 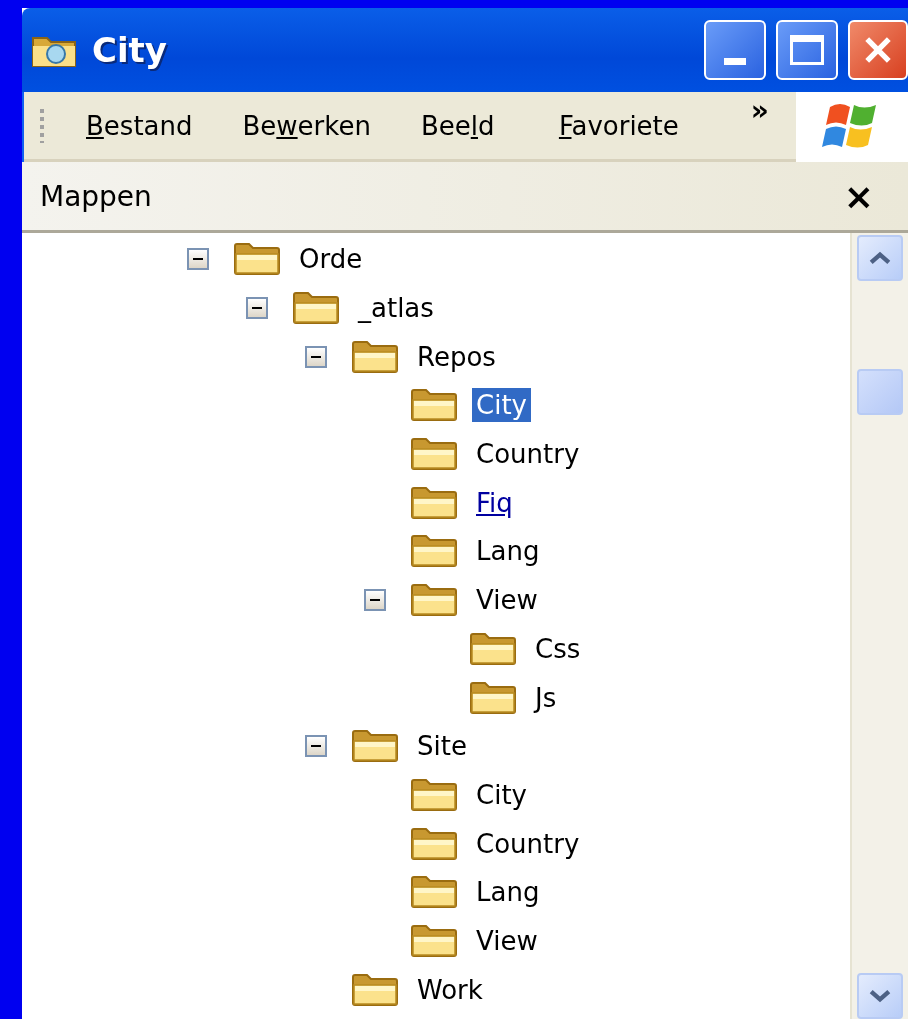 I want to click on menu-item: Bewerken, so click(x=306, y=125).